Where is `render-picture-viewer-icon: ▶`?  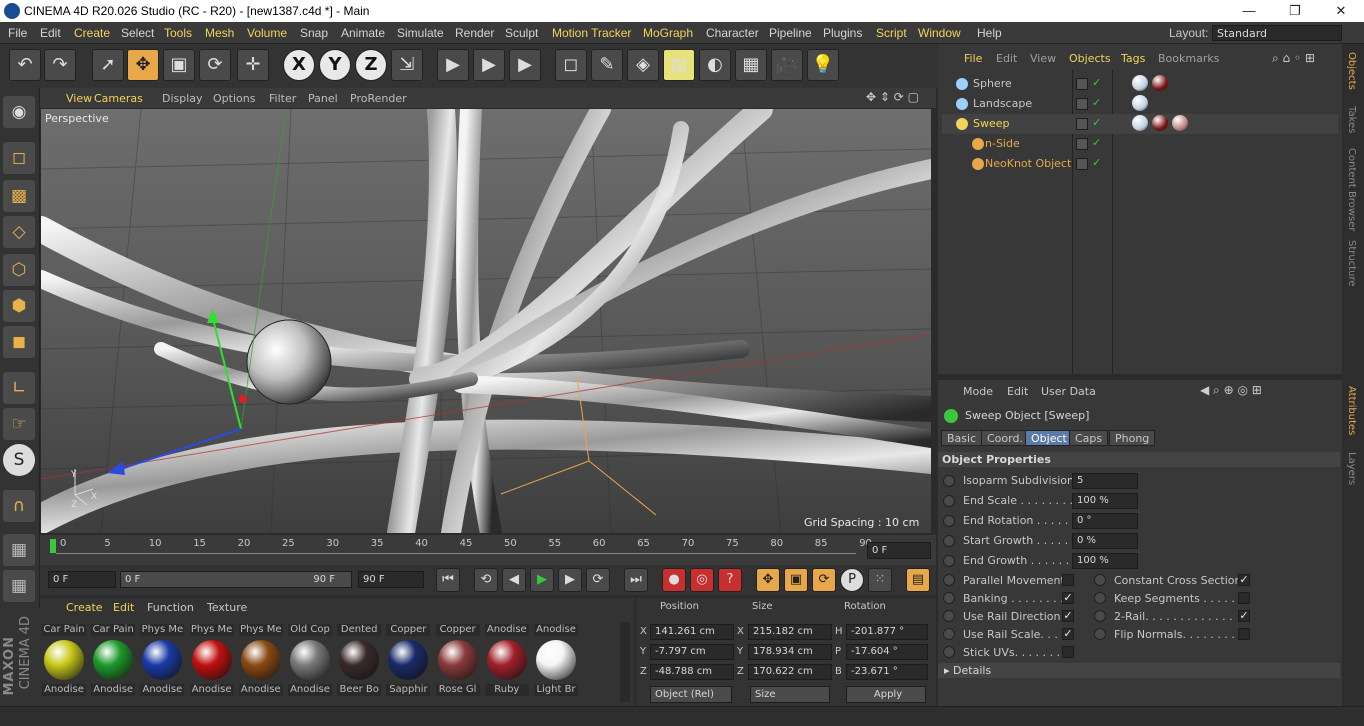 render-picture-viewer-icon: ▶ is located at coordinates (489, 65).